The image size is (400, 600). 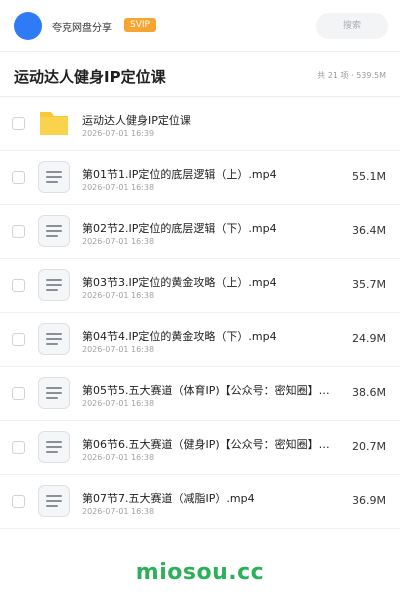 What do you see at coordinates (200, 572) in the screenshot?
I see `watermark: miosou.cc` at bounding box center [200, 572].